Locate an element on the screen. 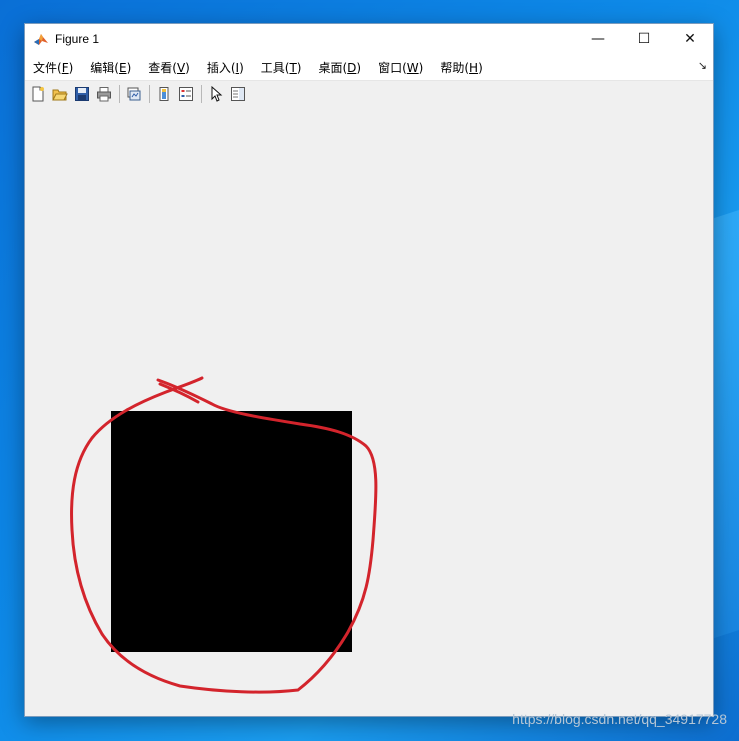 The height and width of the screenshot is (741, 739). menu-help: 帮助(H) is located at coordinates (461, 67).